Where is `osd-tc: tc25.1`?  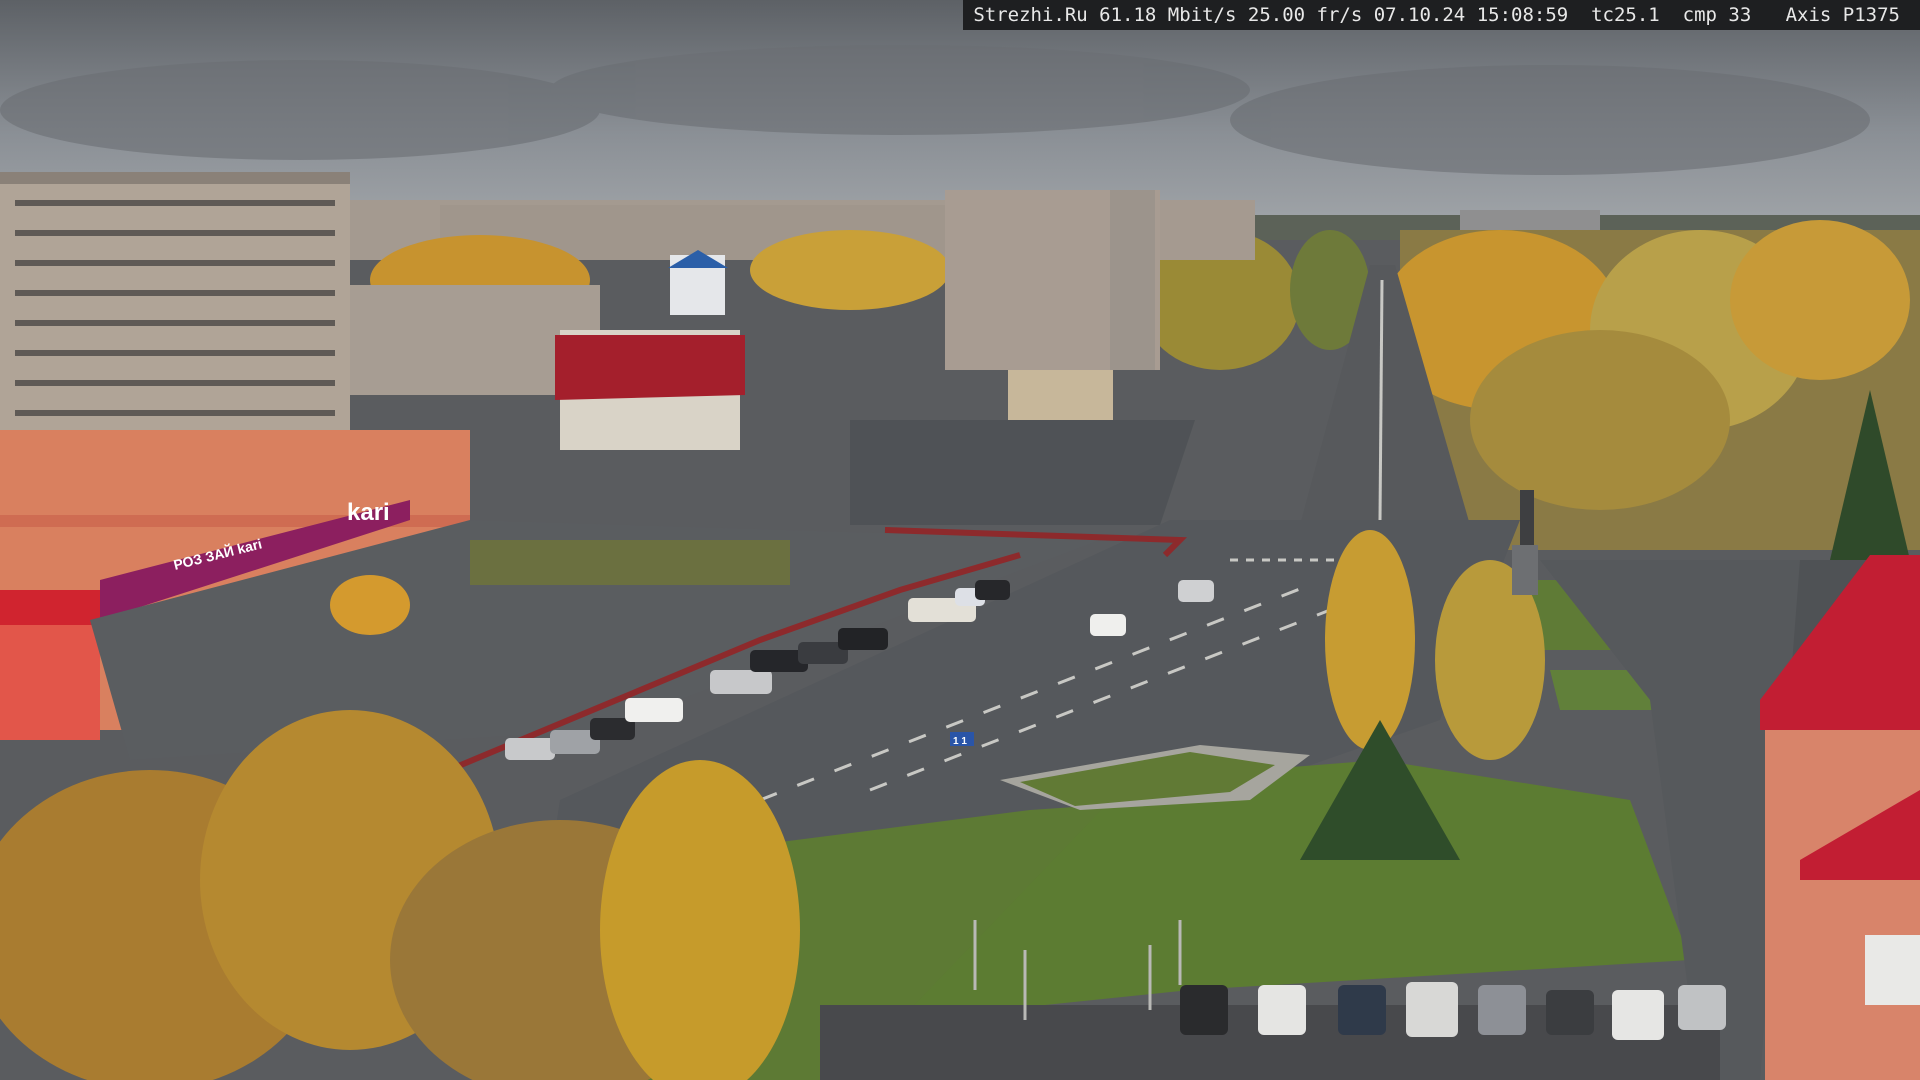 osd-tc: tc25.1 is located at coordinates (1625, 15).